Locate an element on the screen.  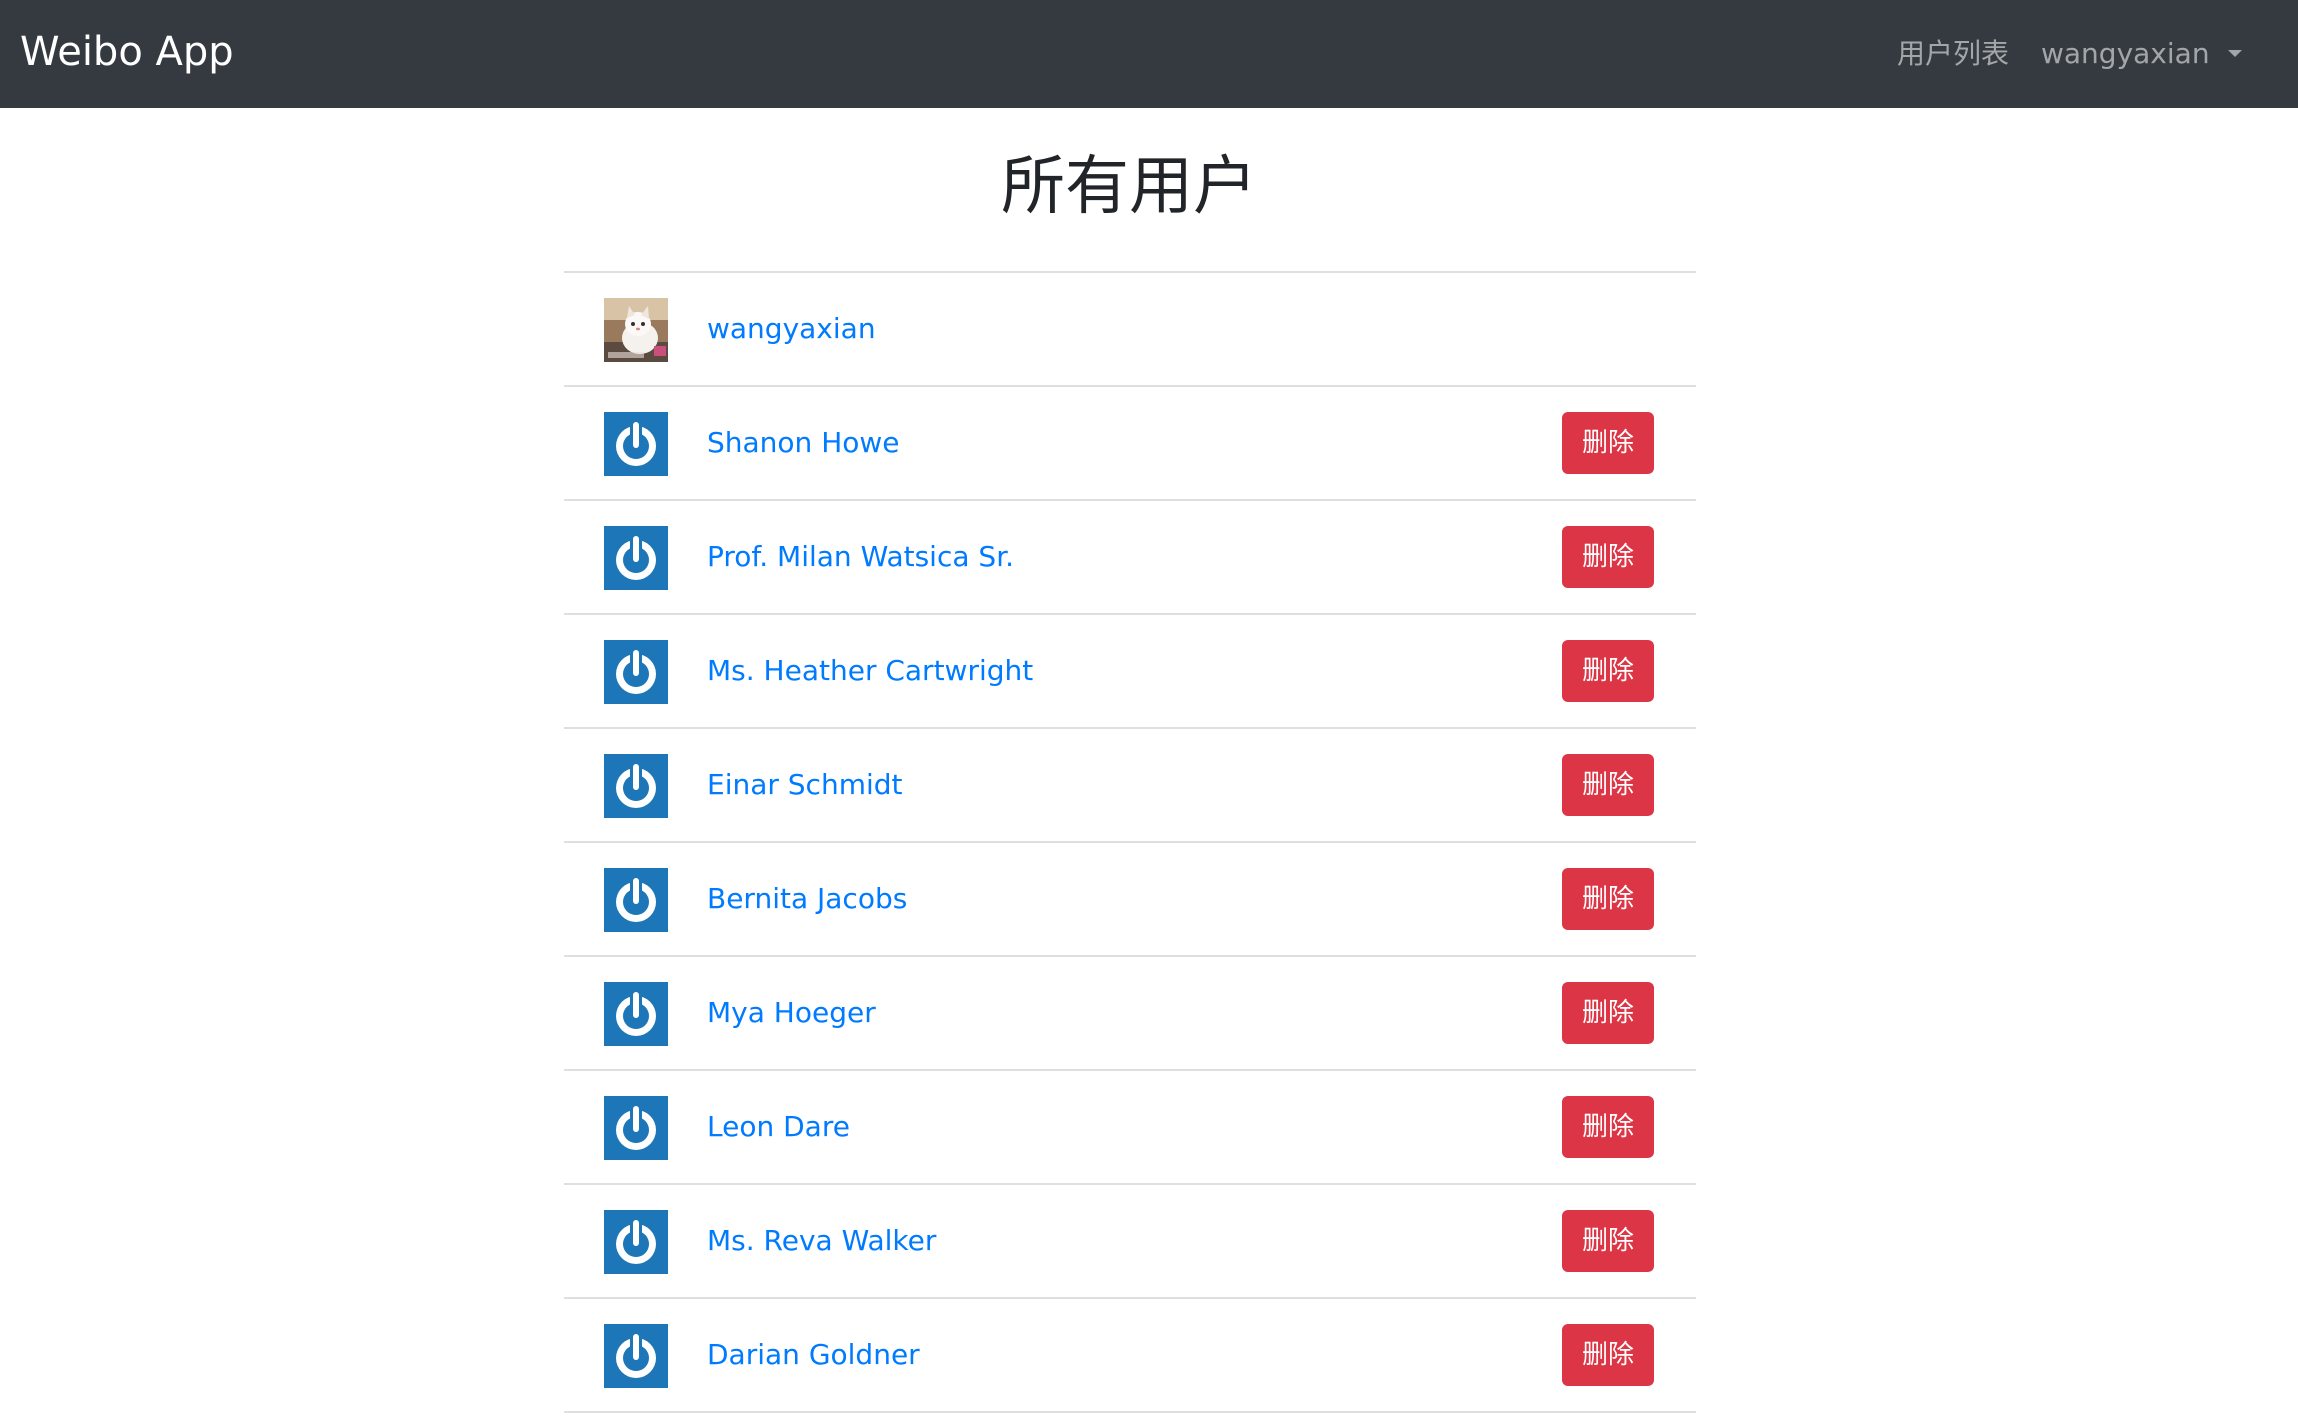
user-row-6: Mya Hoeger 删除 is located at coordinates (1130, 1014).